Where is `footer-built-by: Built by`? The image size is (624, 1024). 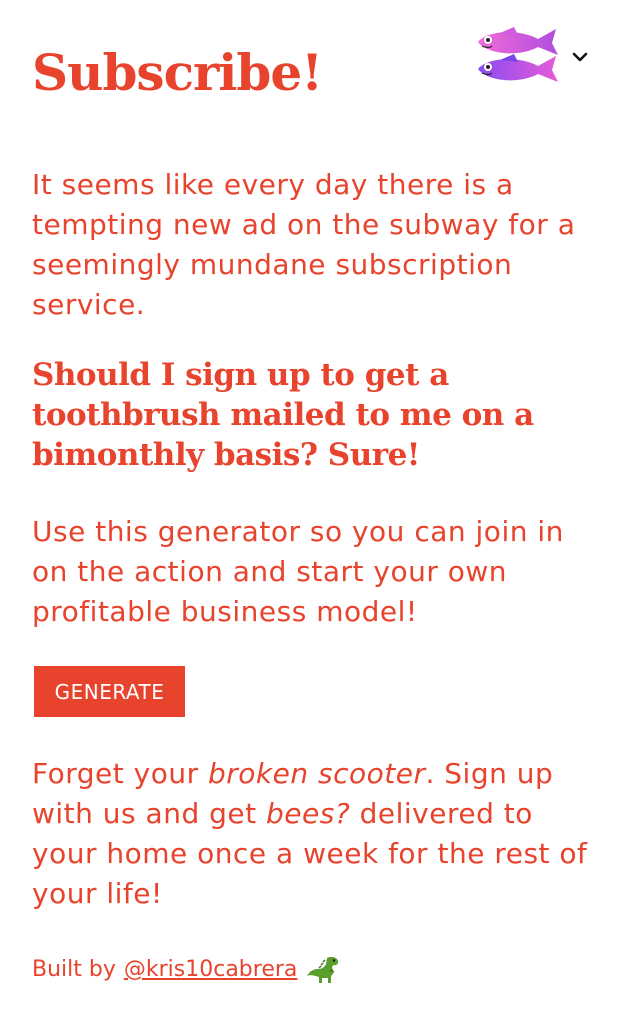 footer-built-by: Built by is located at coordinates (74, 969).